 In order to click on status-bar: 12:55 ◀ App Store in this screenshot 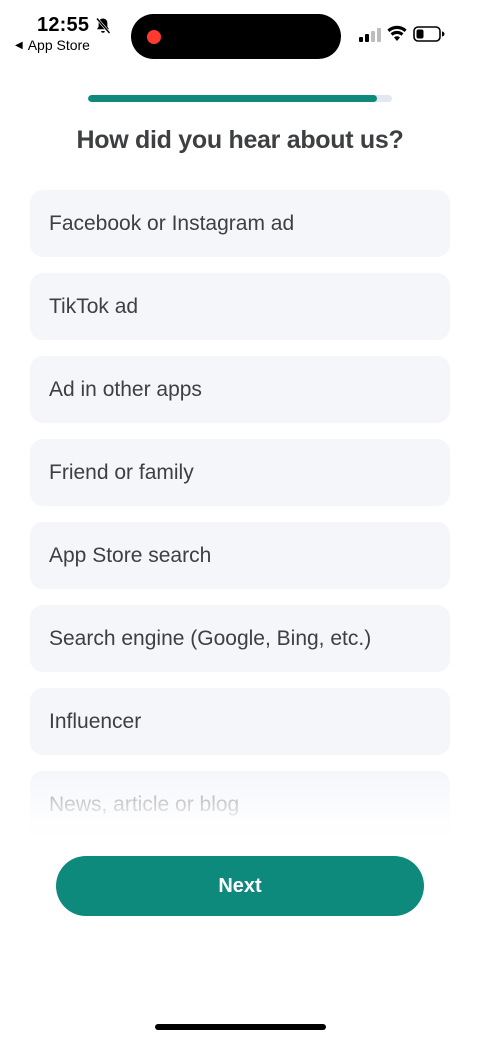, I will do `click(240, 32)`.